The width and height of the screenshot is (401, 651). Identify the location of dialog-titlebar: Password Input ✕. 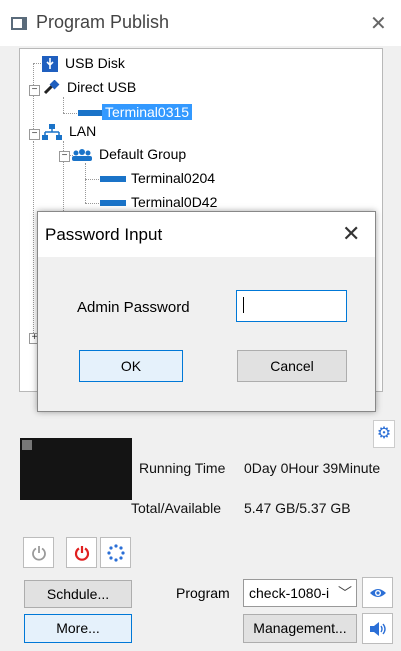
(206, 234).